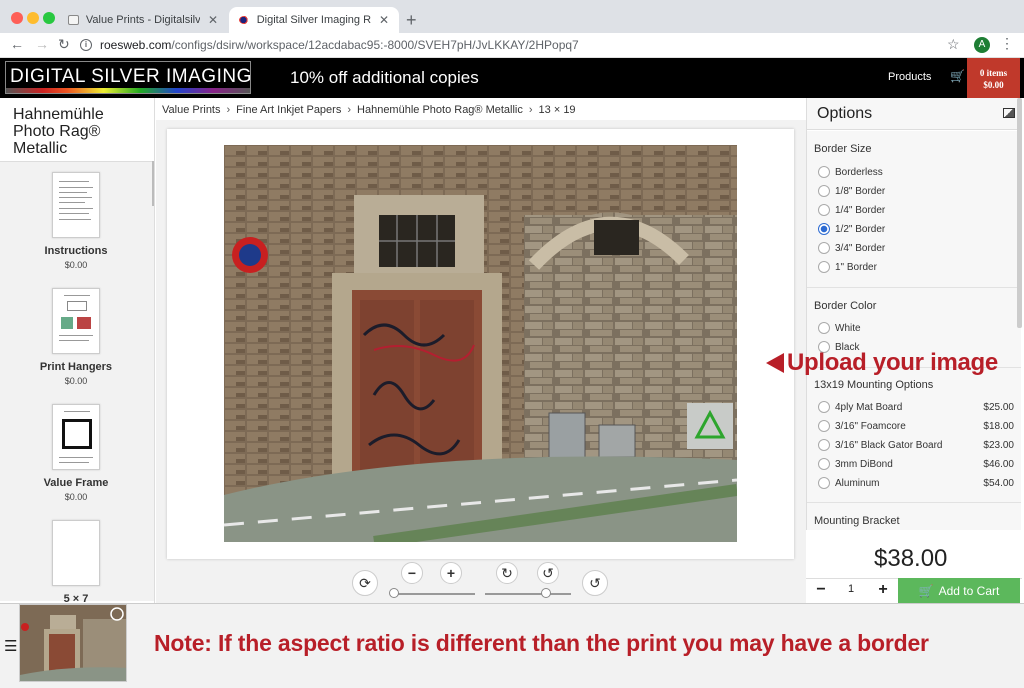 The height and width of the screenshot is (688, 1024). Describe the element at coordinates (856, 267) in the screenshot. I see `option-label: 1" Border` at that location.